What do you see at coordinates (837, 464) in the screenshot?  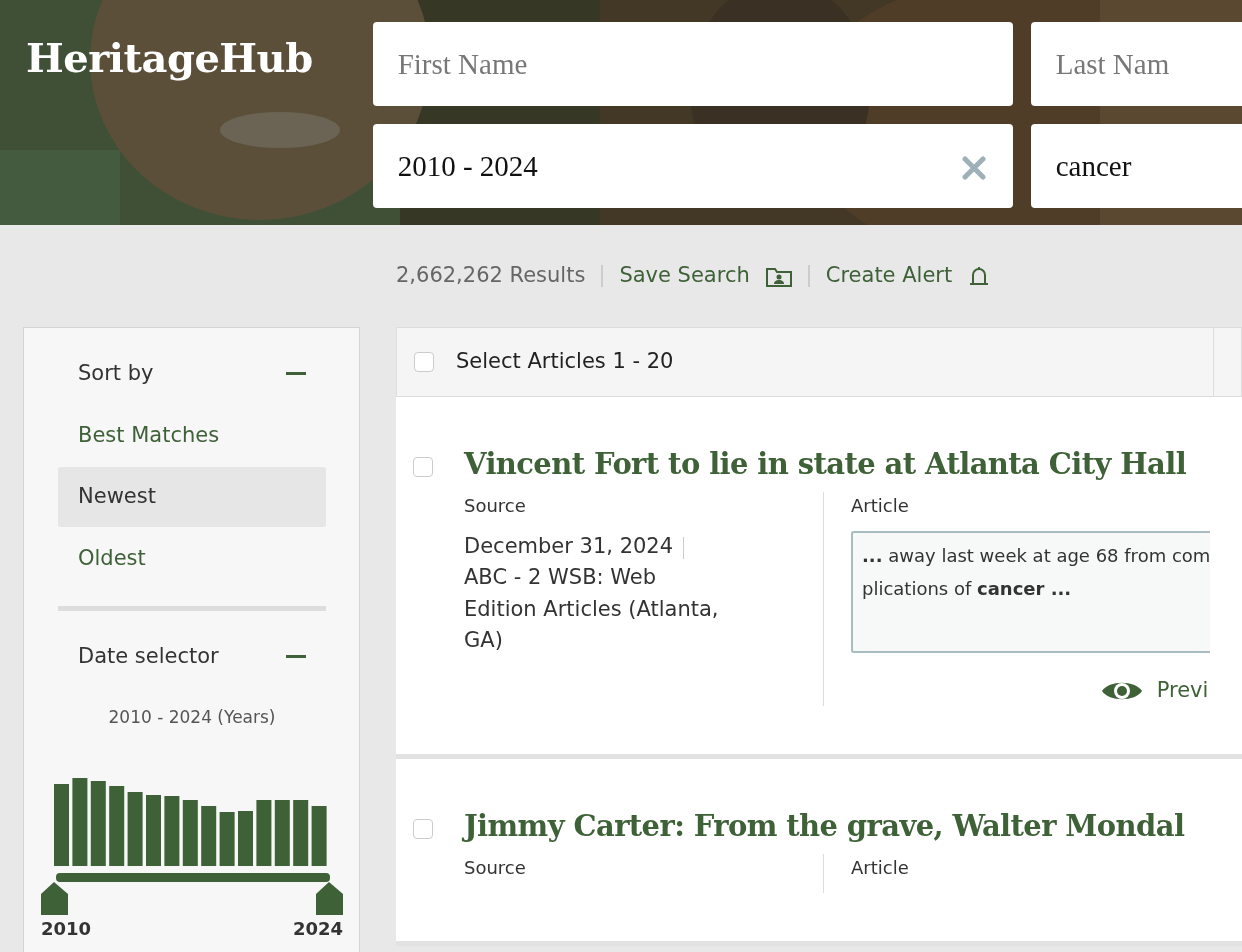 I see `article-title: Vincent Fort to lie in state at Atlanta City Hall` at bounding box center [837, 464].